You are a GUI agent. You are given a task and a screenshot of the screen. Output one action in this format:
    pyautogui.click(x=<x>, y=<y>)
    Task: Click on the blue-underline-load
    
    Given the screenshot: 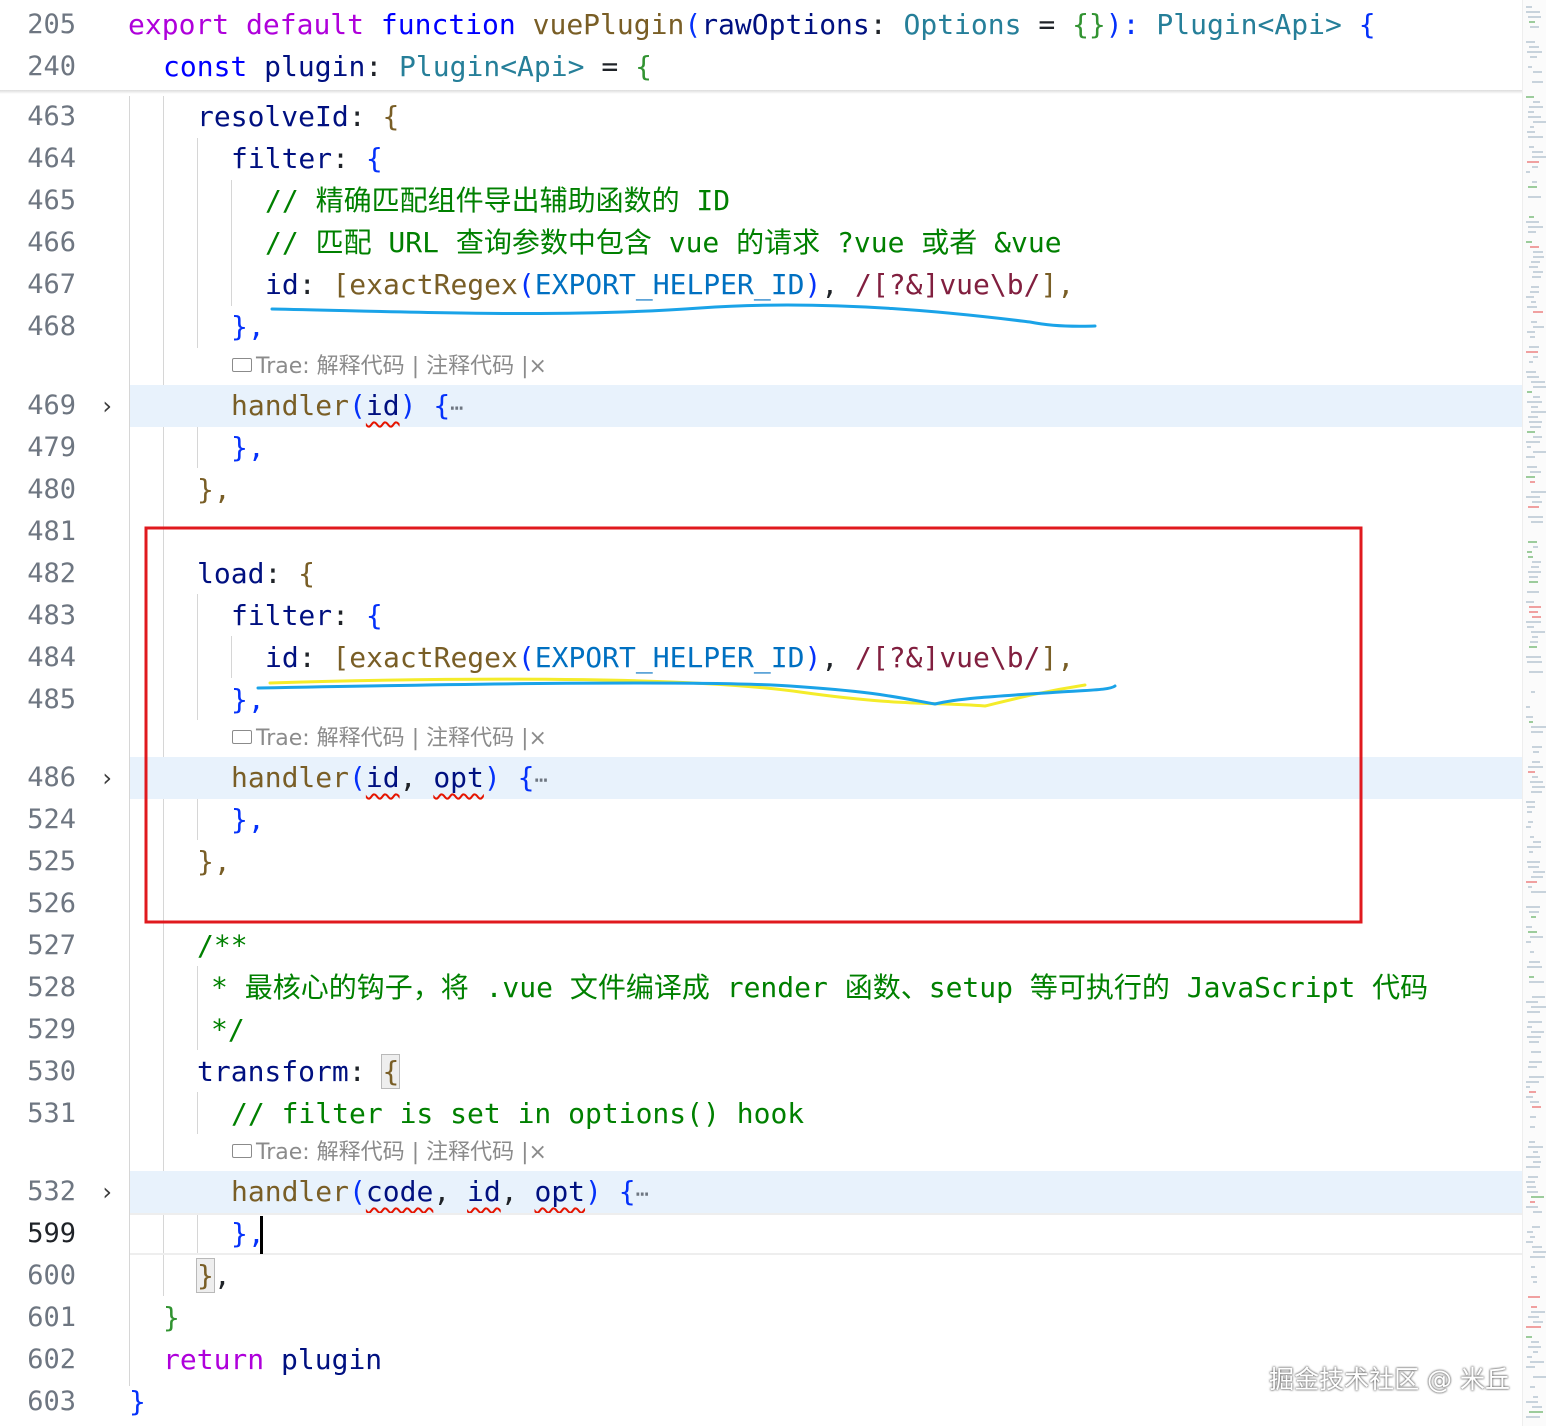 What is the action you would take?
    pyautogui.click(x=686, y=693)
    